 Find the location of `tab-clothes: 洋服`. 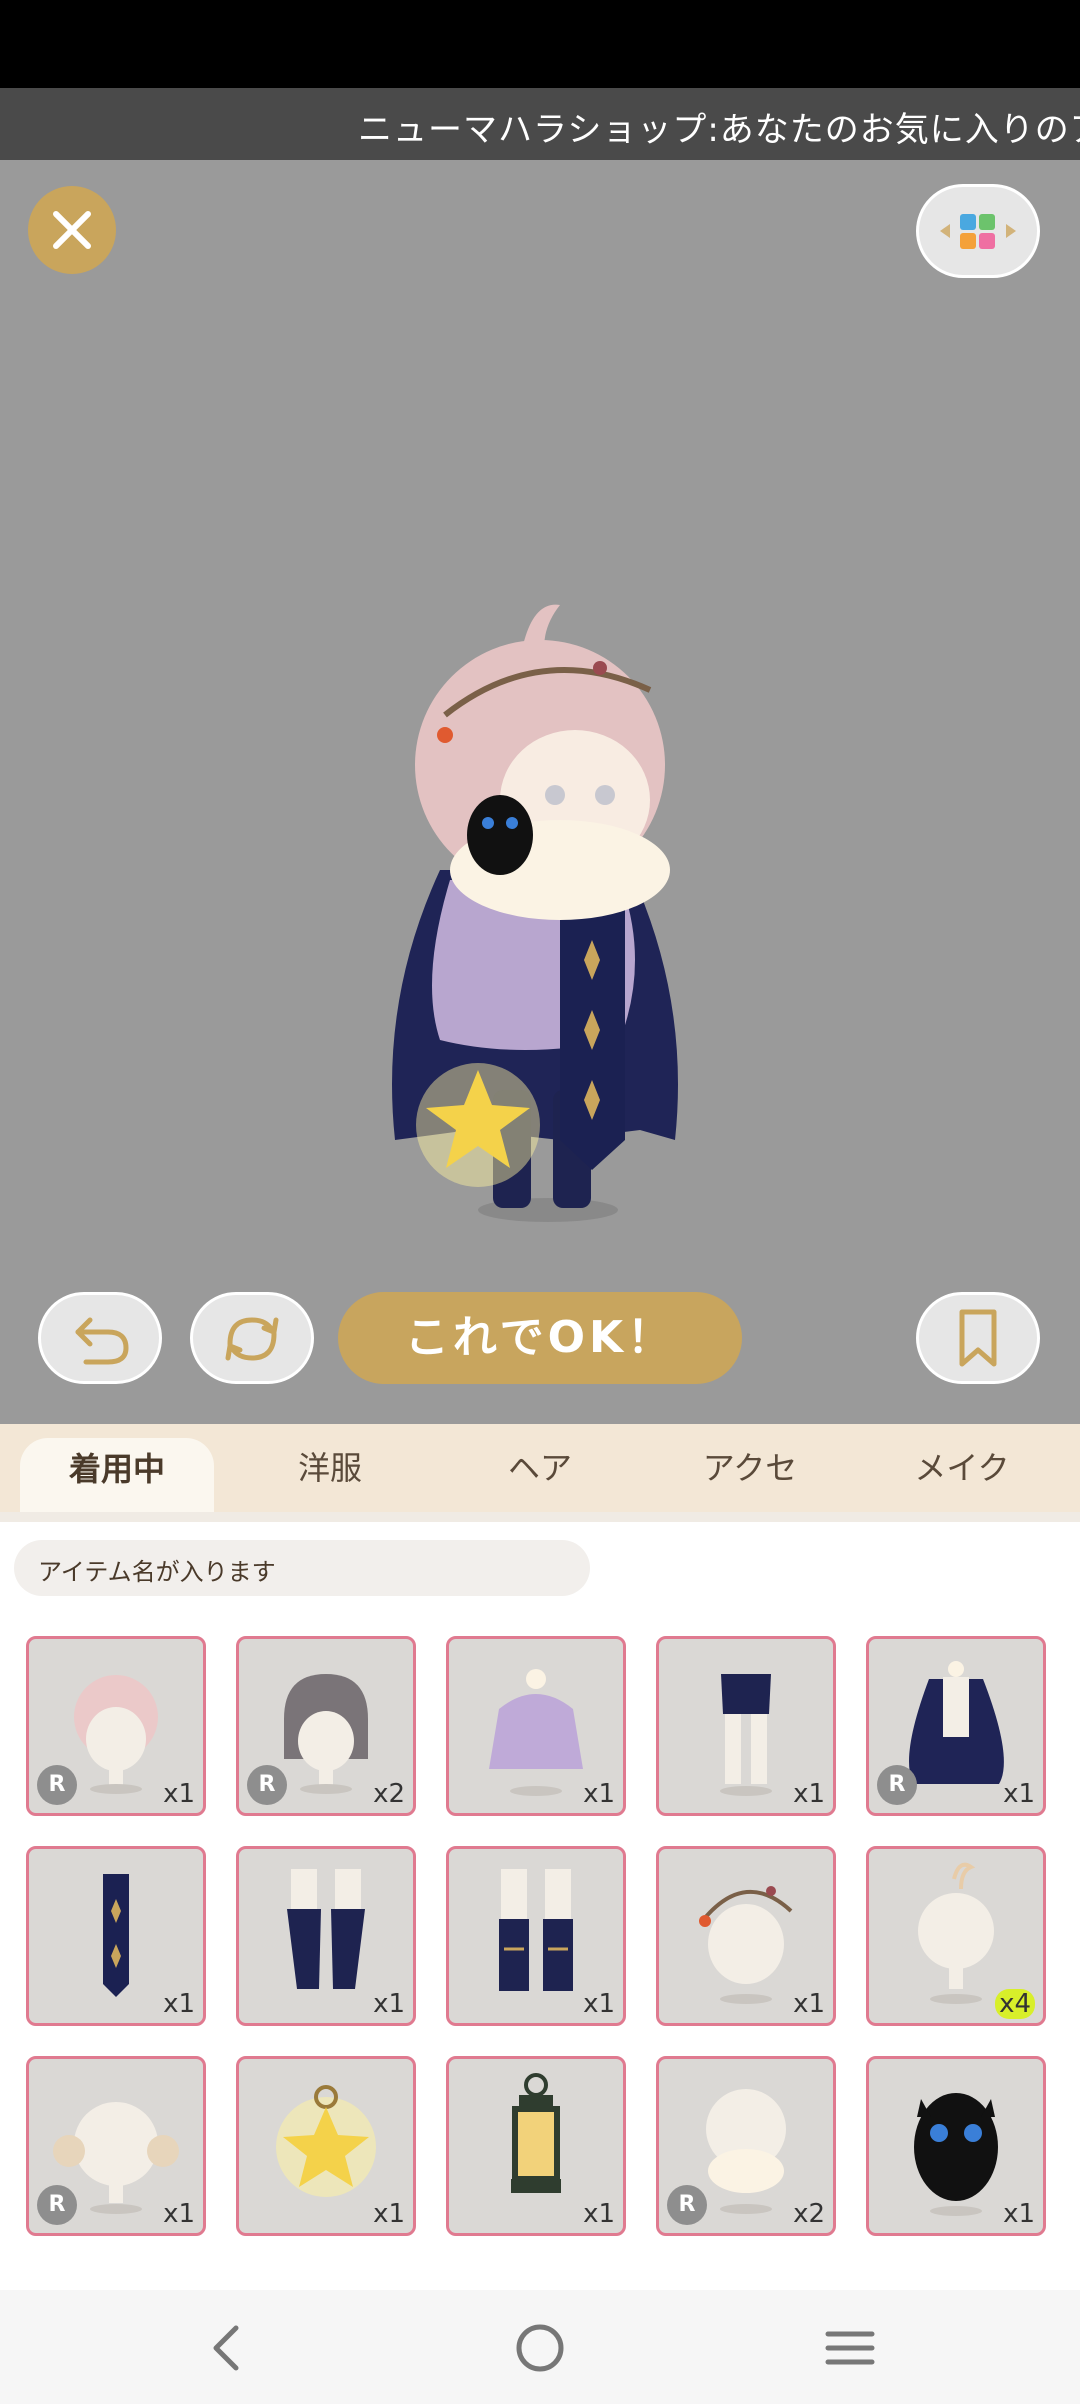

tab-clothes: 洋服 is located at coordinates (330, 1468).